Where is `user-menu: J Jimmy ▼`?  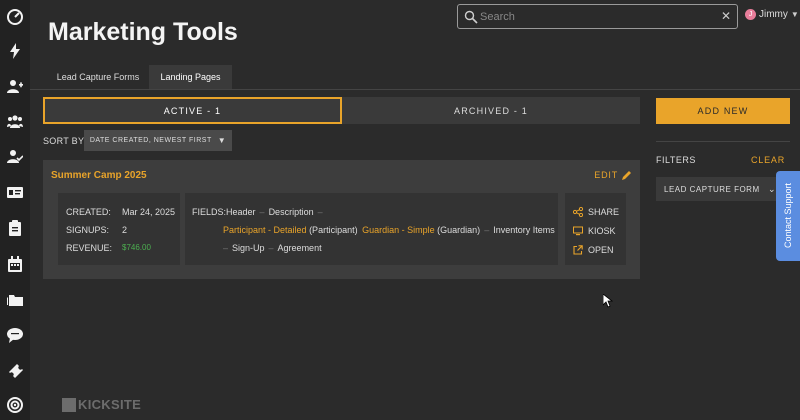
user-menu: J Jimmy ▼ is located at coordinates (772, 14).